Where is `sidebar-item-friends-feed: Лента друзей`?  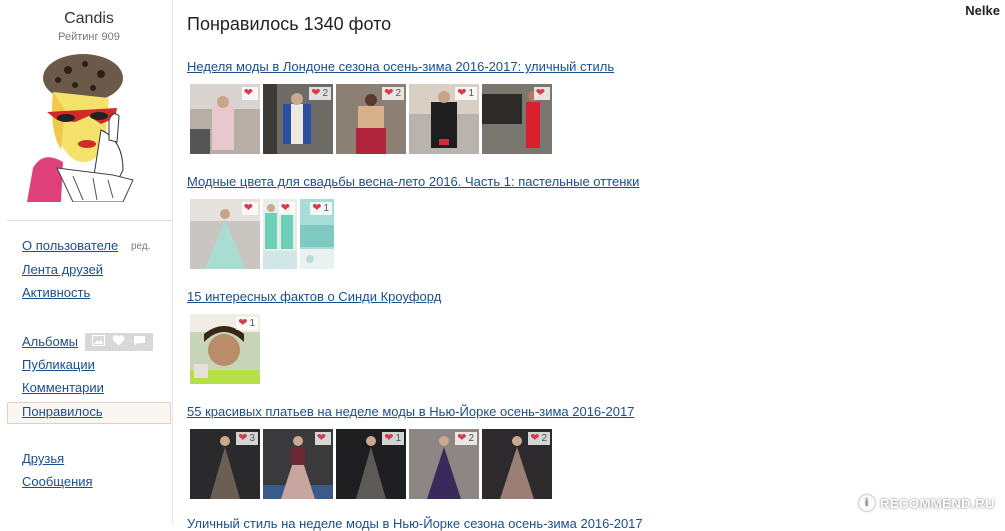 sidebar-item-friends-feed: Лента друзей is located at coordinates (62, 269).